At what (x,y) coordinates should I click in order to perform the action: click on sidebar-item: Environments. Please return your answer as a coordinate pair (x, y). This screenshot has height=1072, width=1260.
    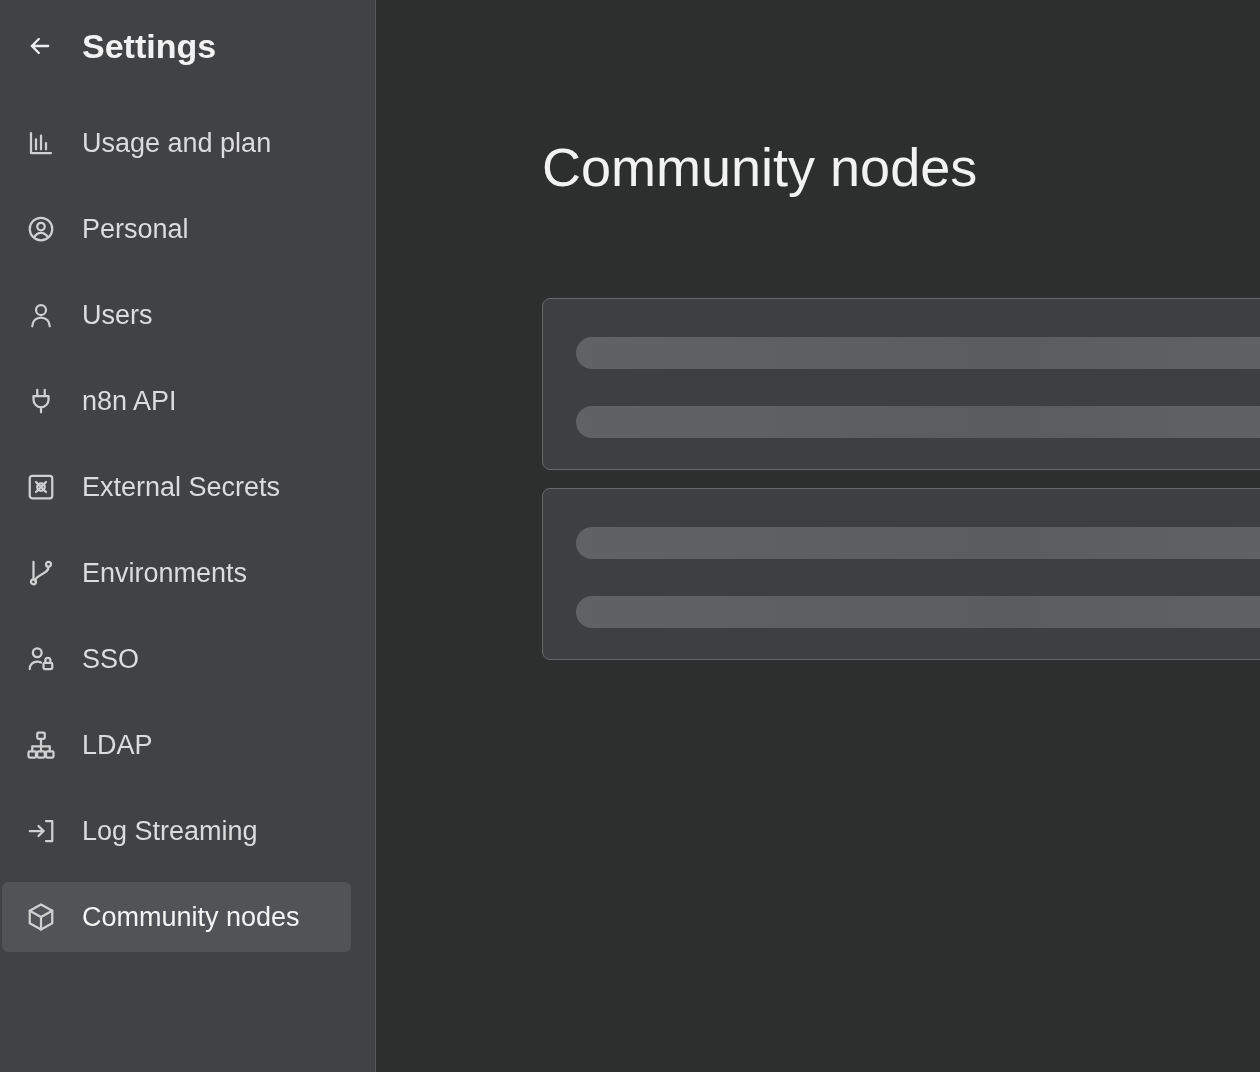
    Looking at the image, I should click on (176, 573).